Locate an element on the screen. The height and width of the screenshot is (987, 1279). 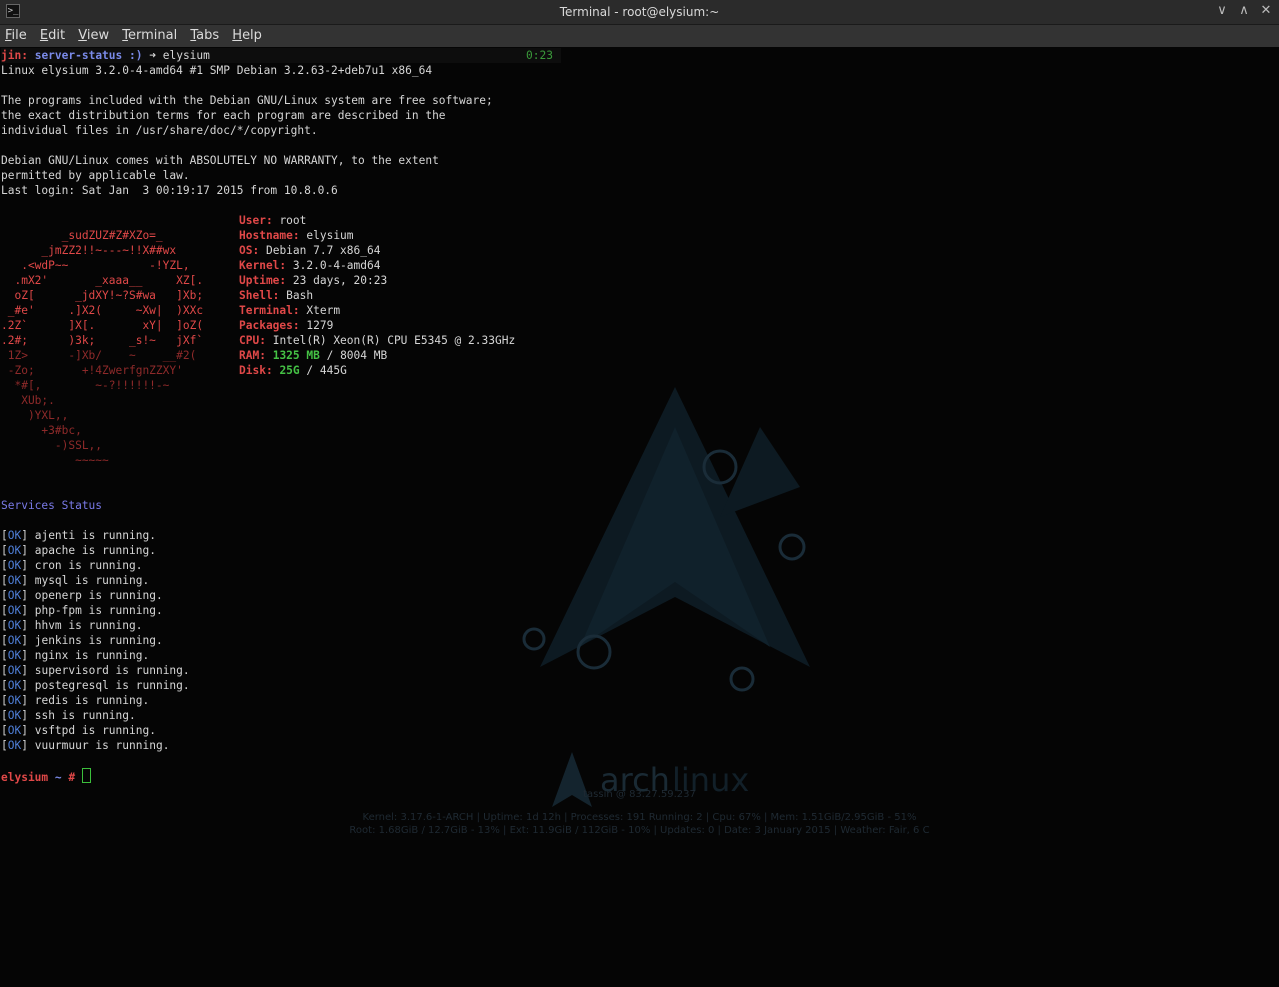
service-row: [OK] postegresql is running. is located at coordinates (95, 685).